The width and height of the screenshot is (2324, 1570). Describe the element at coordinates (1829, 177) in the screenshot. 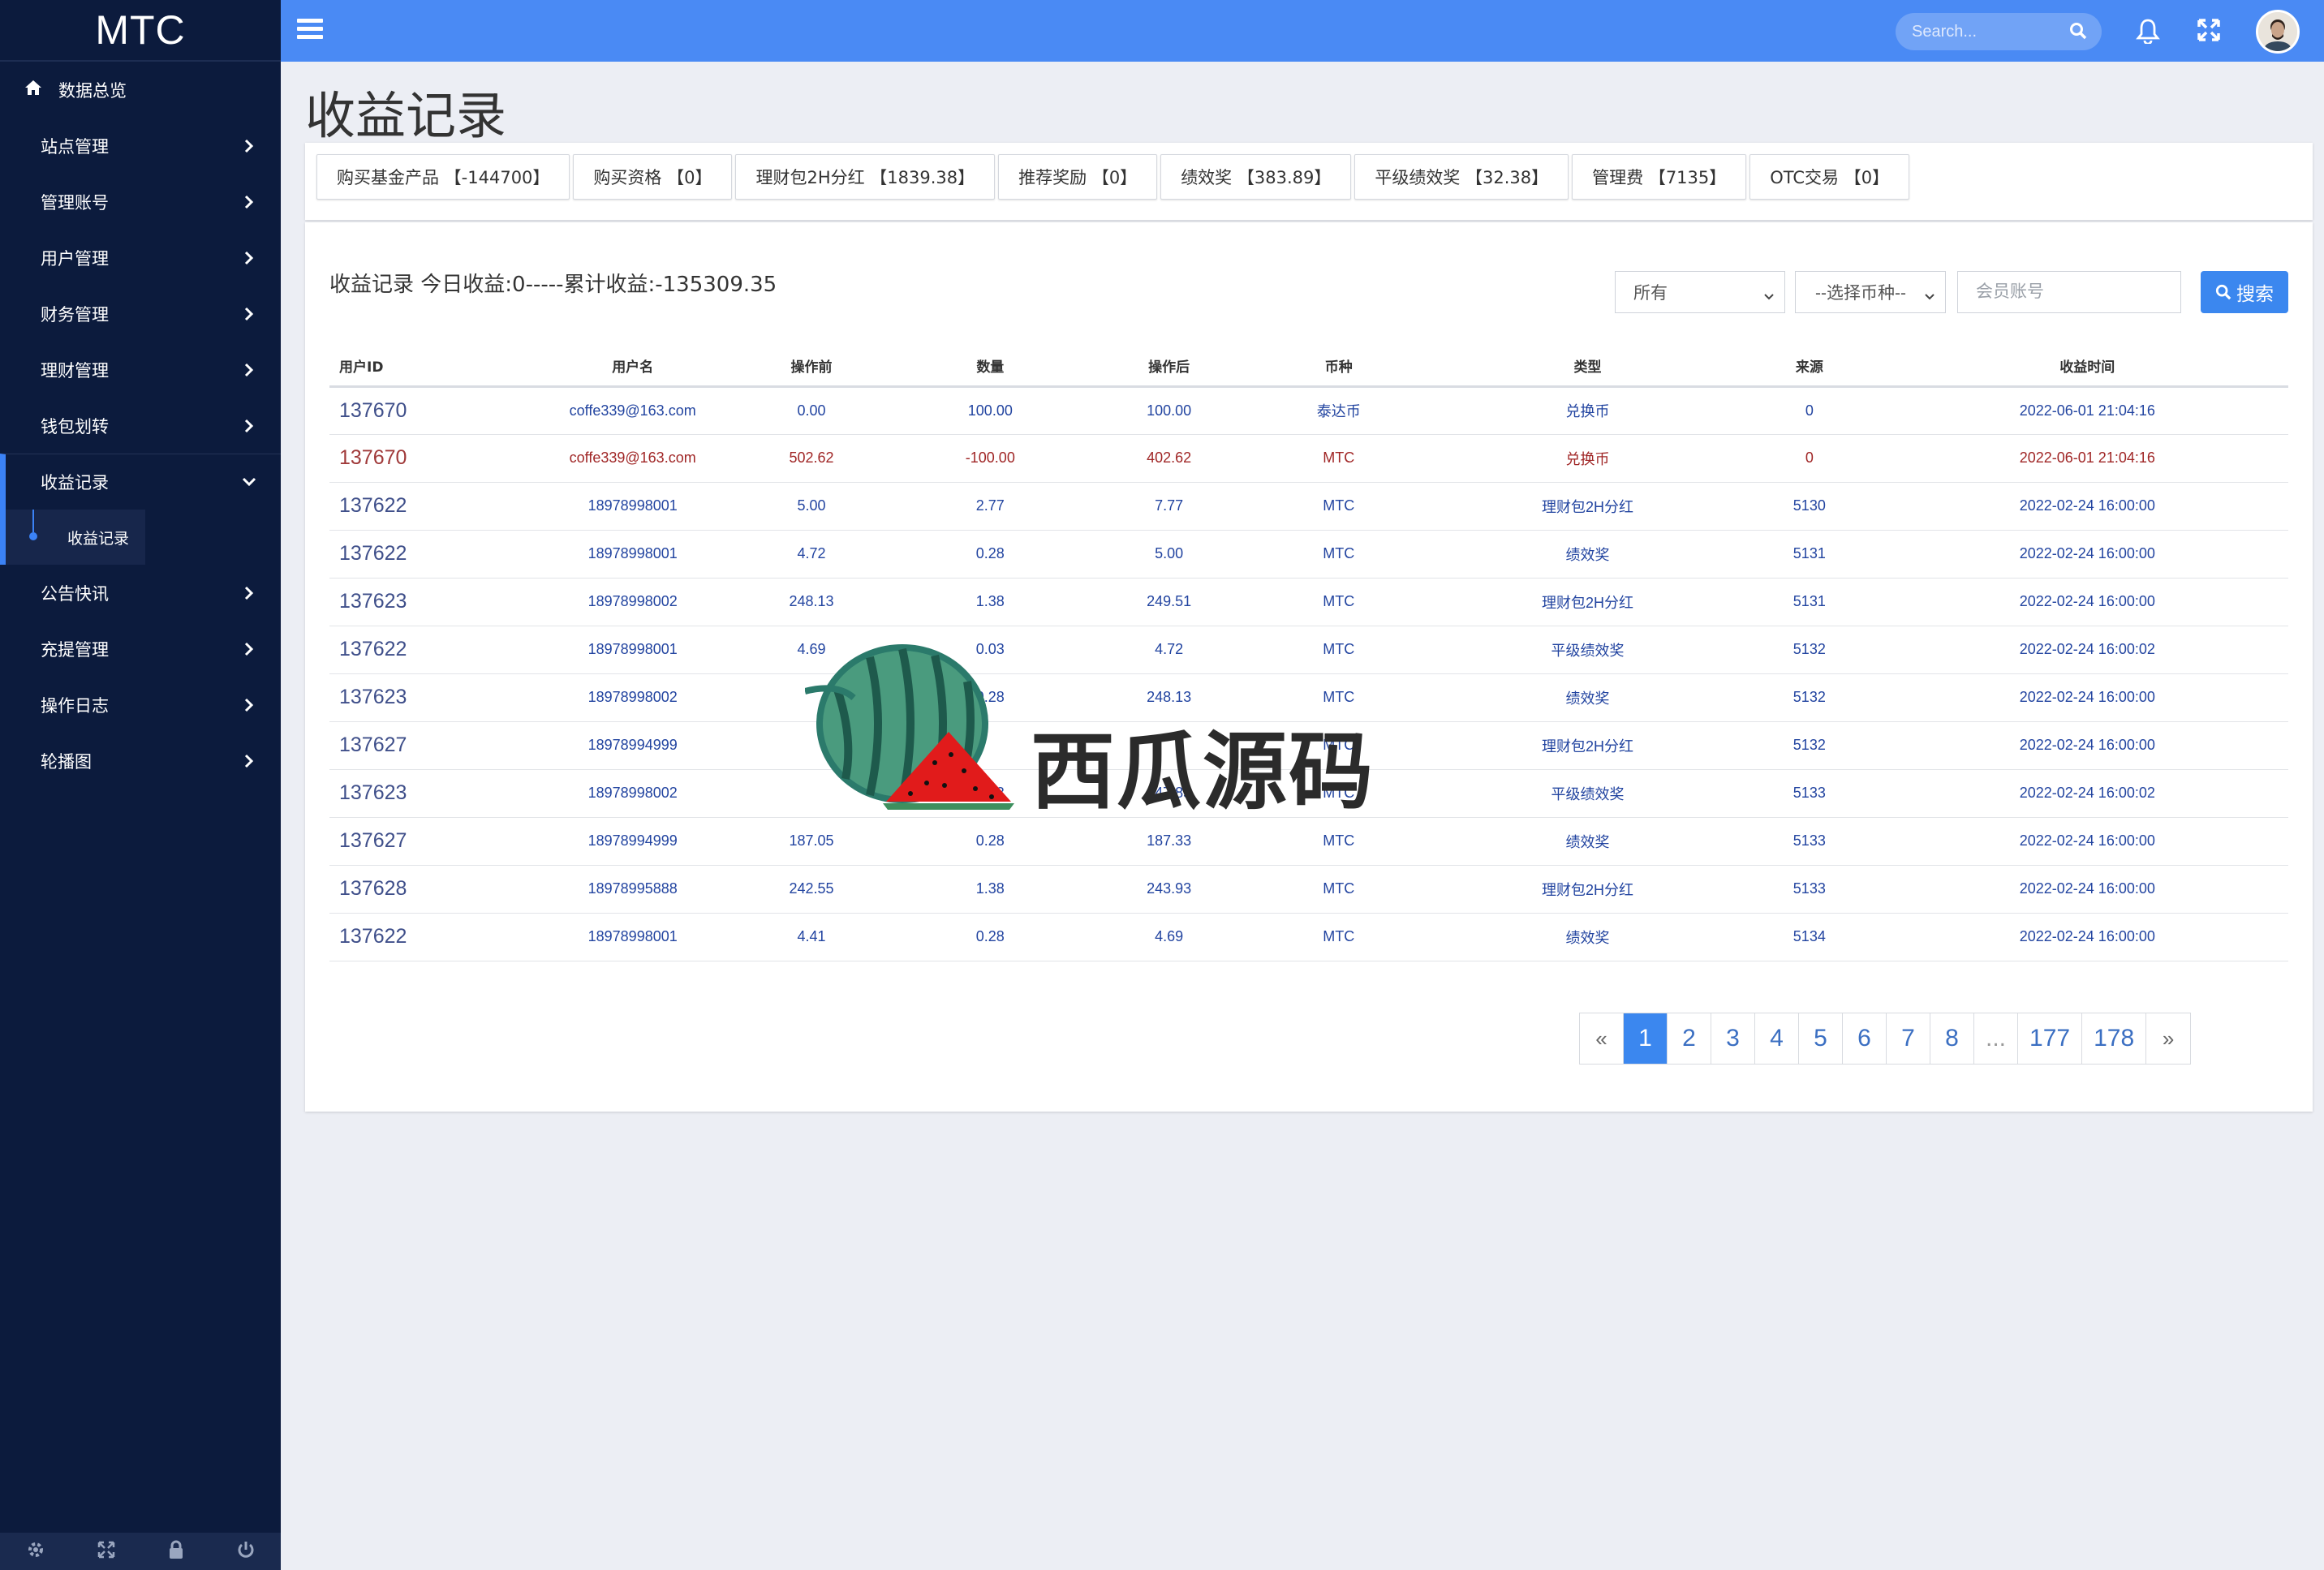

I see `category-tab: OTC交易 【0】` at that location.